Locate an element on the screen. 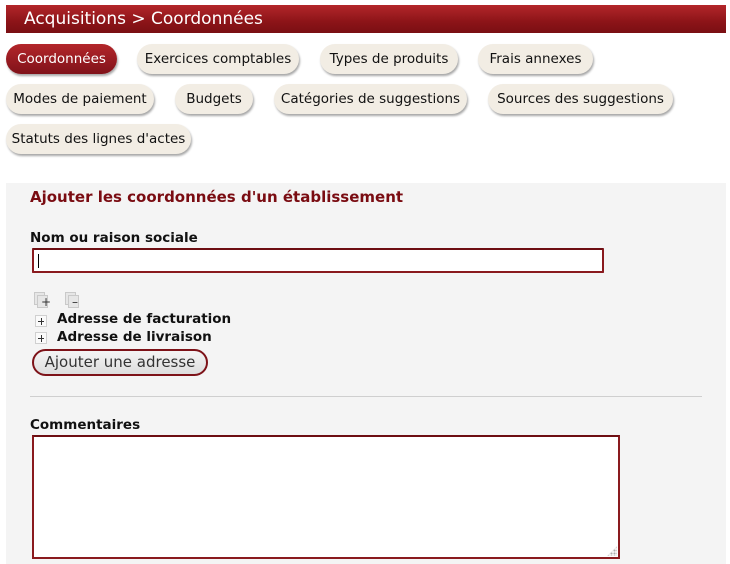 The width and height of the screenshot is (730, 564). page-title: Acquisitions > Coordonnées is located at coordinates (143, 19).